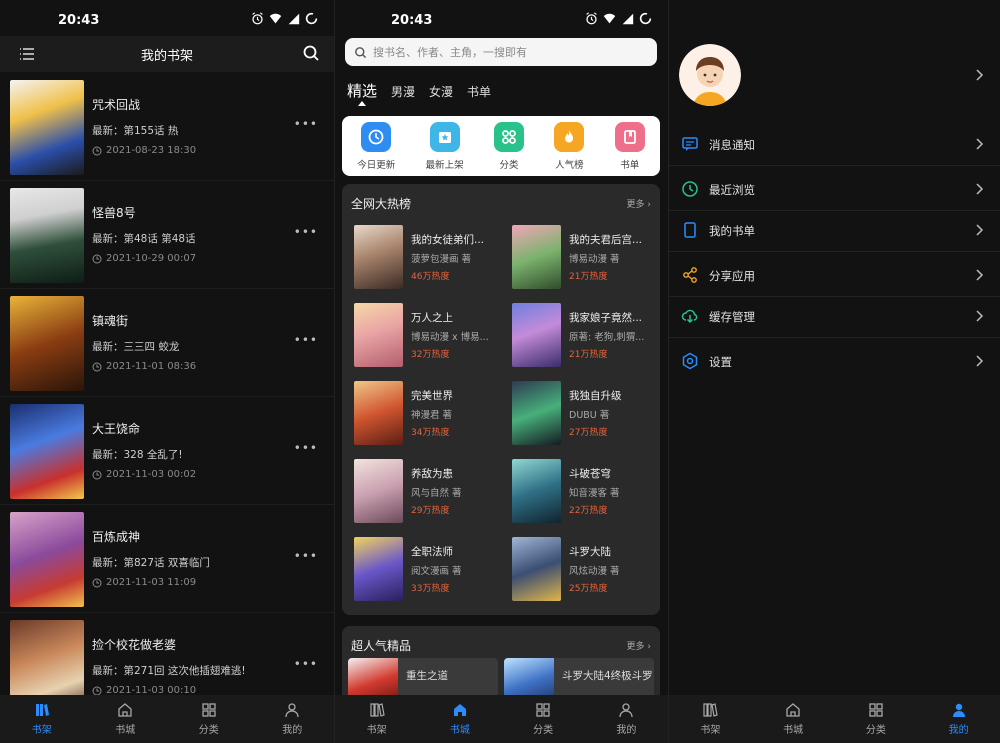 The height and width of the screenshot is (743, 1000). Describe the element at coordinates (136, 347) in the screenshot. I see `book-latest: 最新：三三四 蛟龙` at that location.